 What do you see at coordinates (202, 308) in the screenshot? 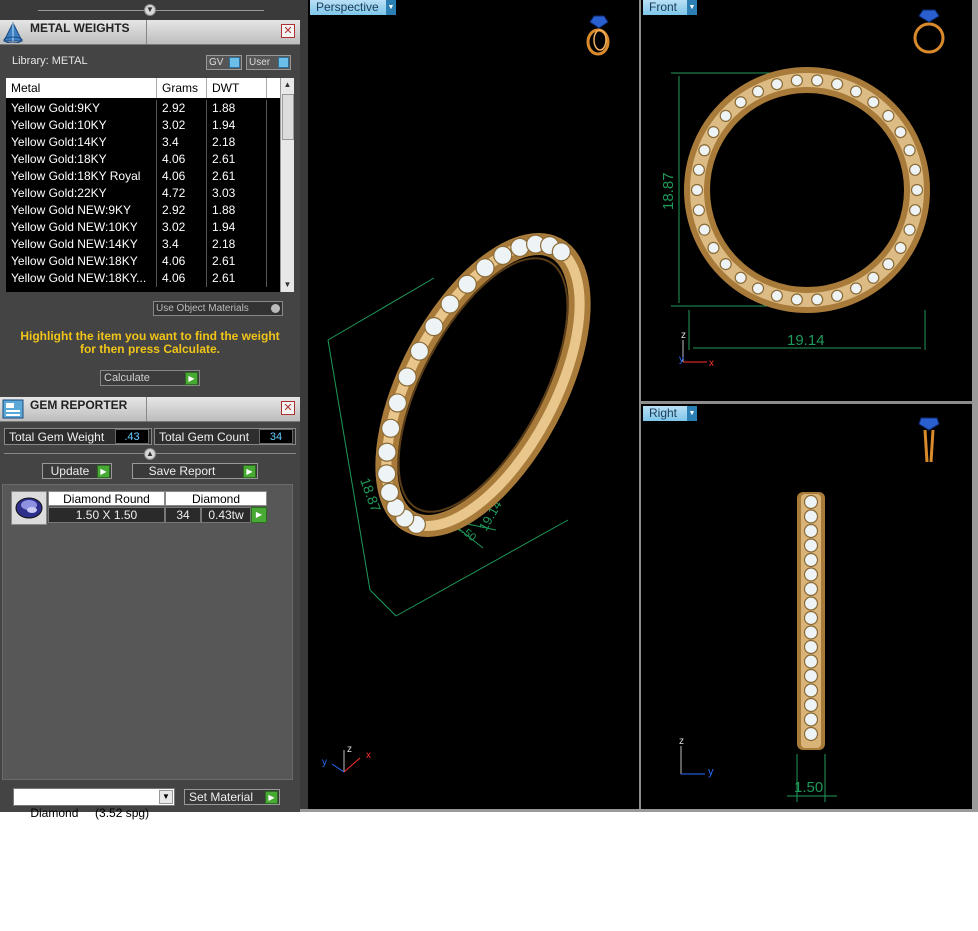
I see `use-object-materials-label: Use Object Materials` at bounding box center [202, 308].